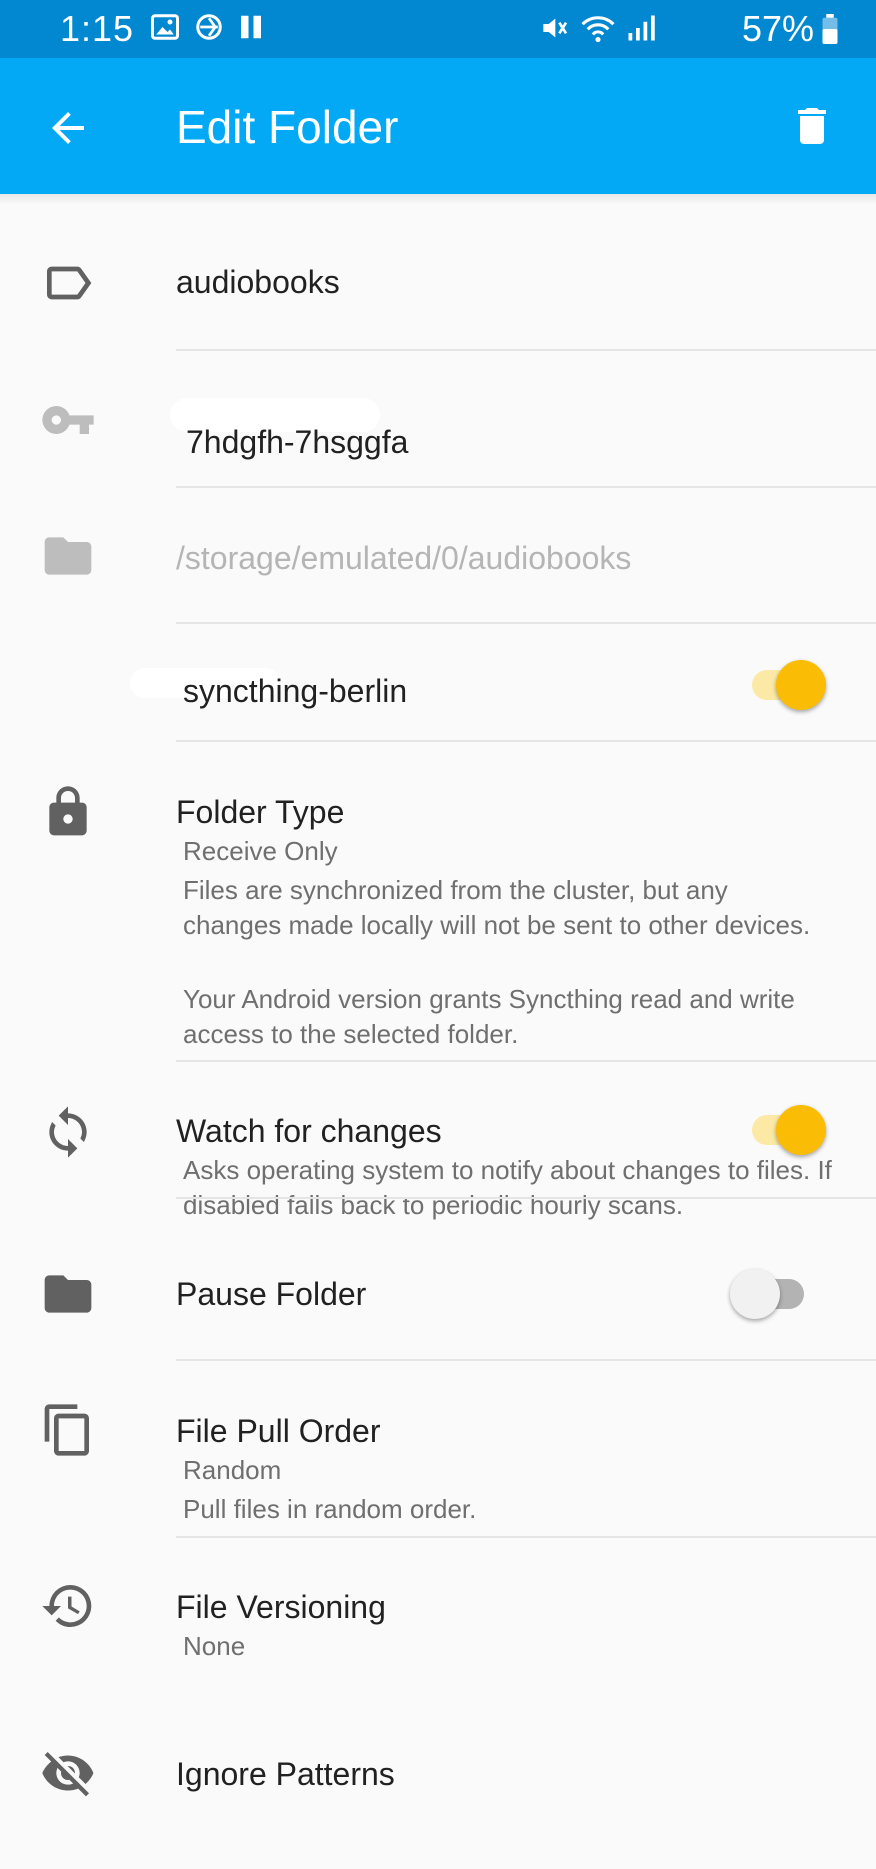  What do you see at coordinates (232, 1470) in the screenshot?
I see `file-pull-order-value: Random` at bounding box center [232, 1470].